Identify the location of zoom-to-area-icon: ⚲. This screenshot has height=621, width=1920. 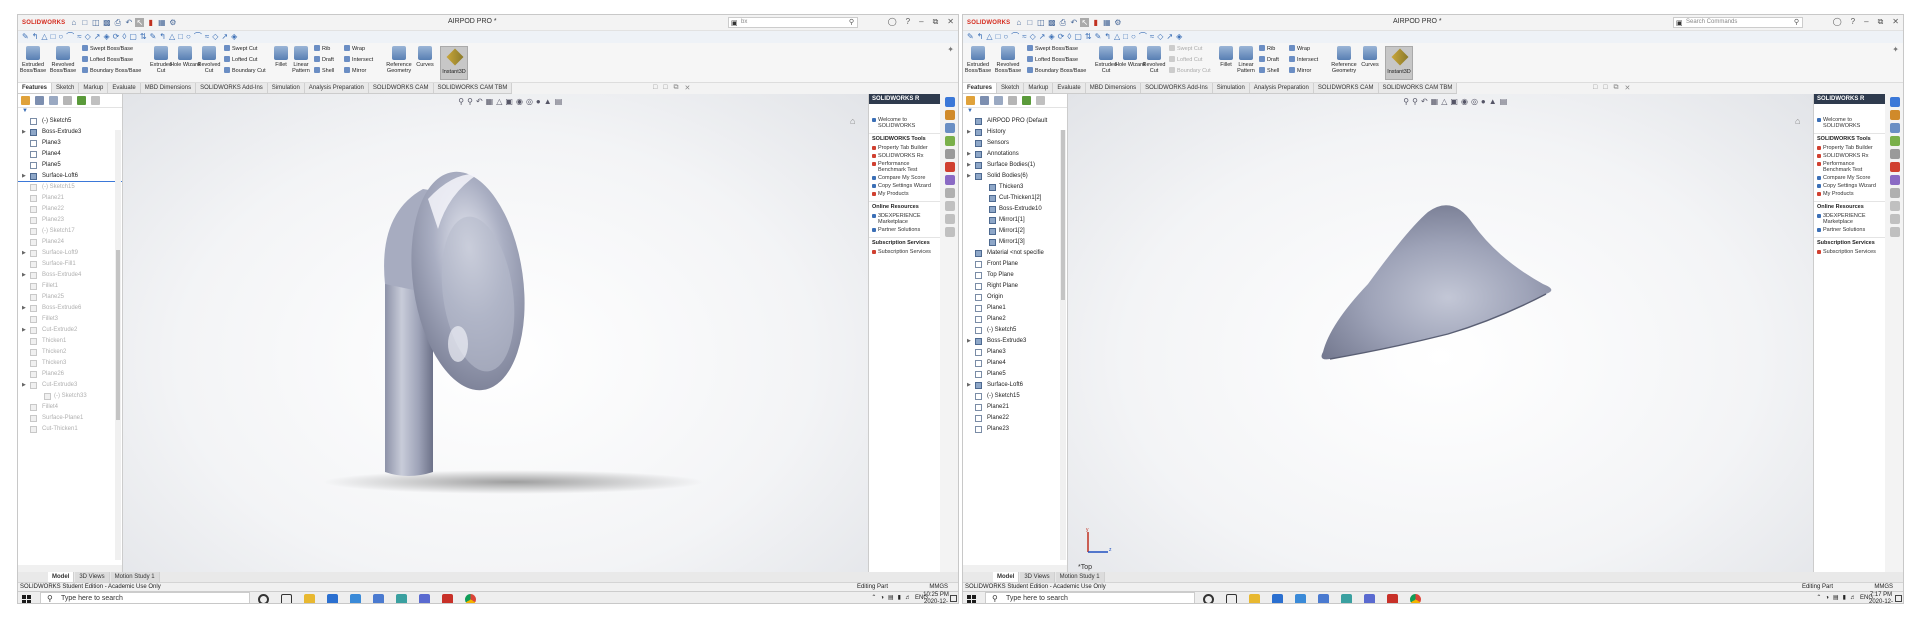
(1415, 101).